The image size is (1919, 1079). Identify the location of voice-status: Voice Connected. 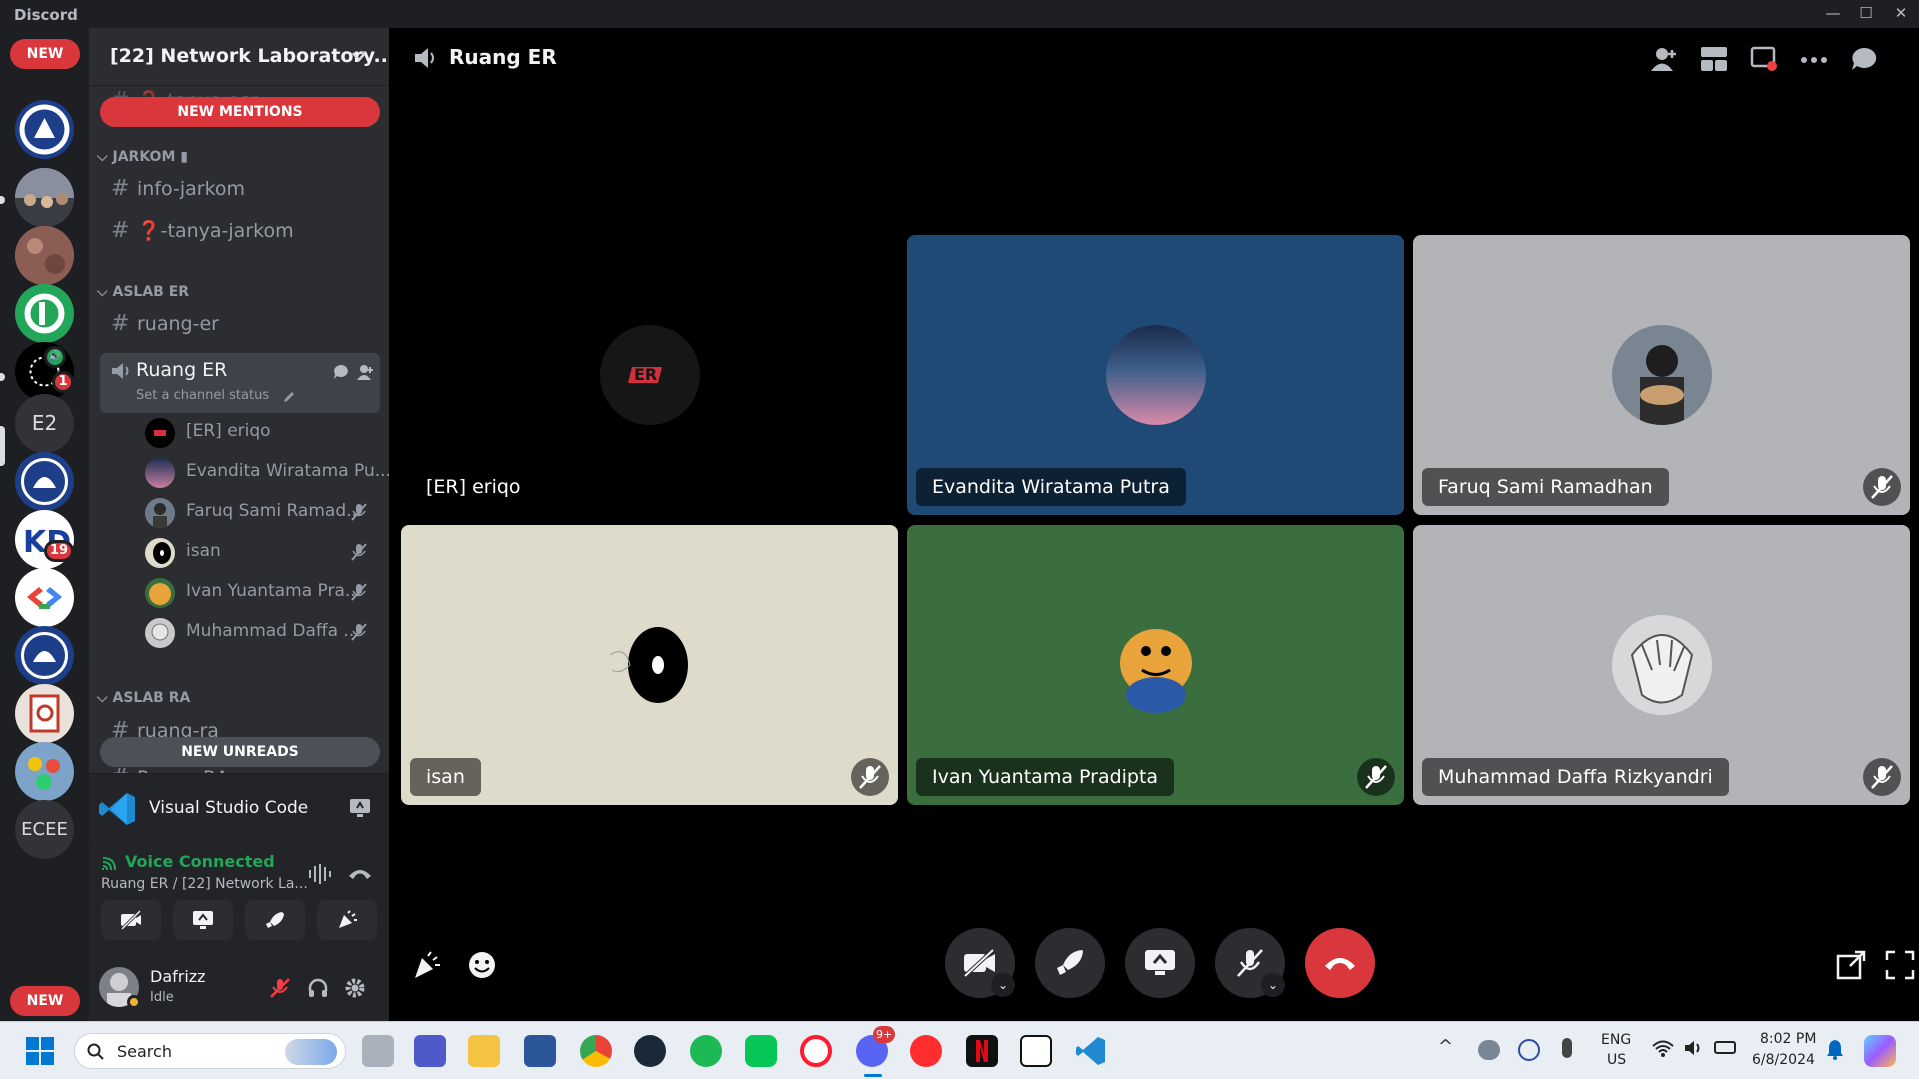
(200, 861).